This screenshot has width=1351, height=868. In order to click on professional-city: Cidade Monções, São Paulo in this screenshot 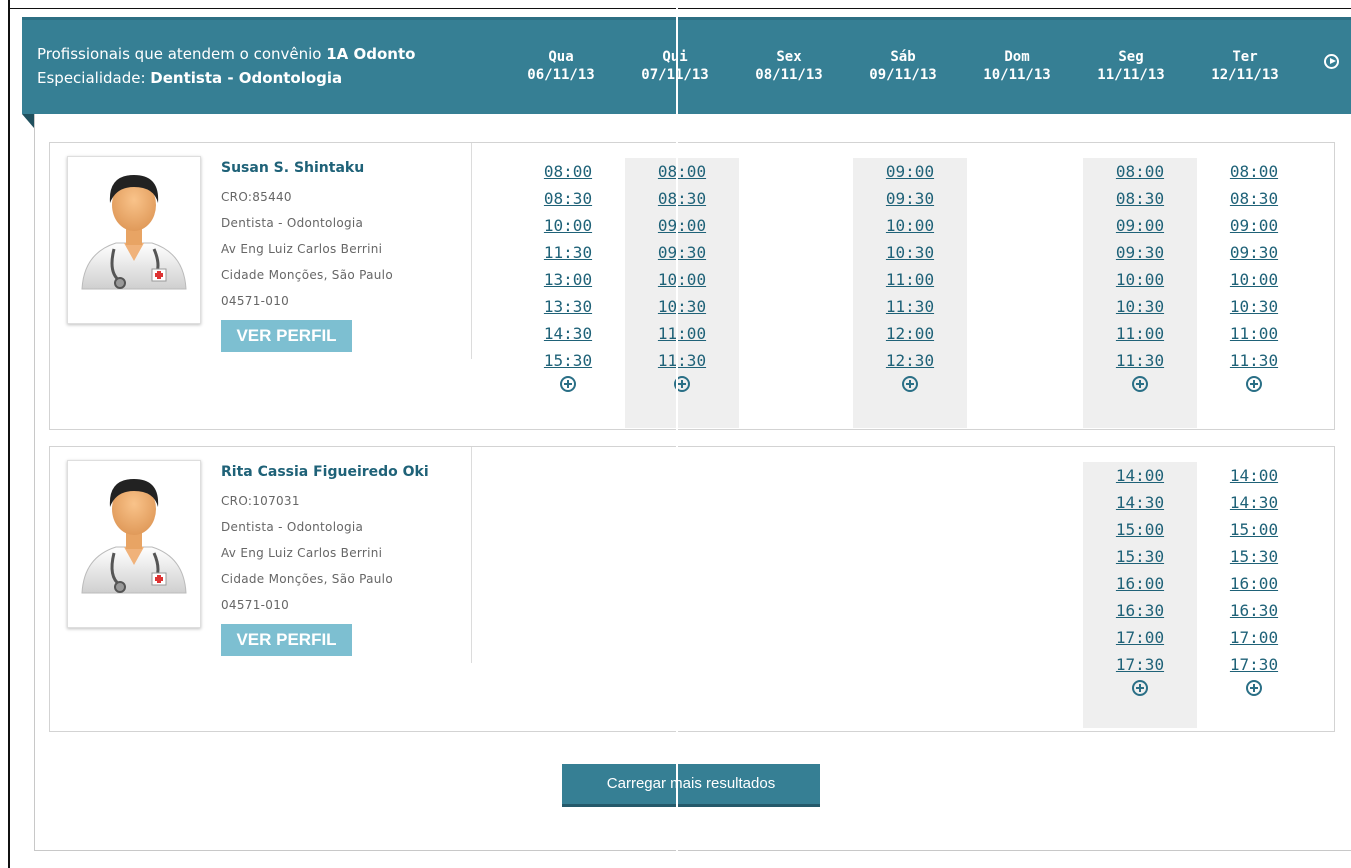, I will do `click(307, 275)`.